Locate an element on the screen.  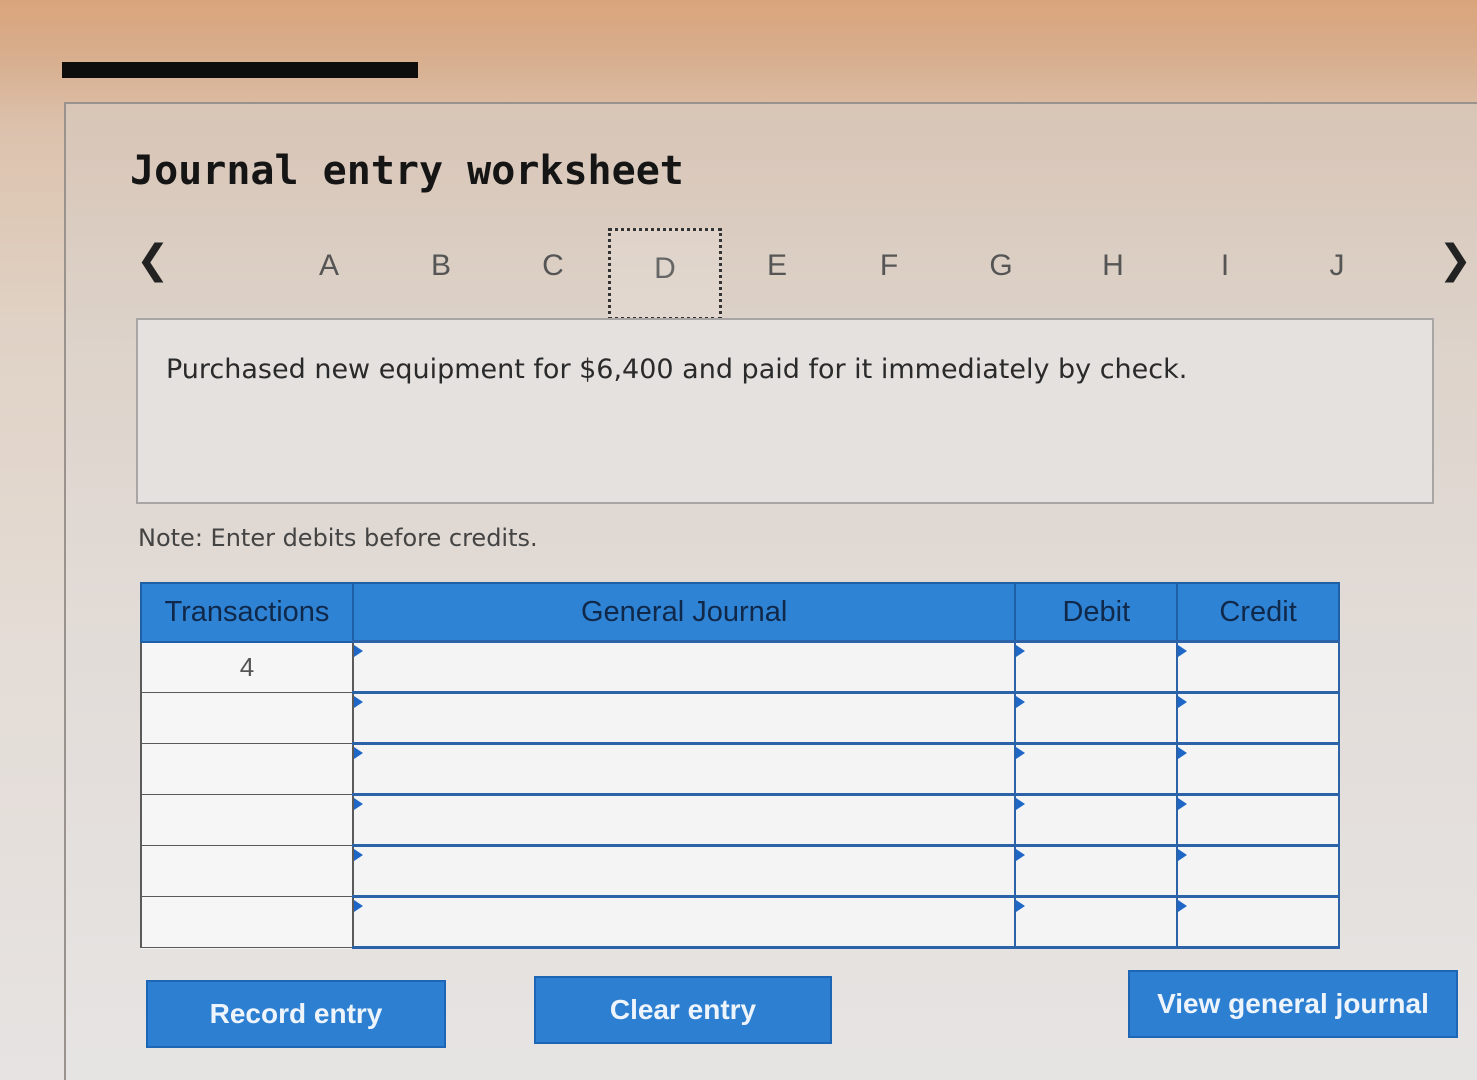
tab-c: C is located at coordinates (553, 274).